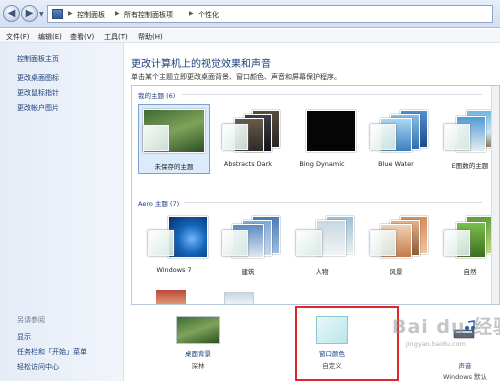 The width and height of the screenshot is (500, 381). Describe the element at coordinates (322, 272) in the screenshot. I see `theme-label: 人物` at that location.